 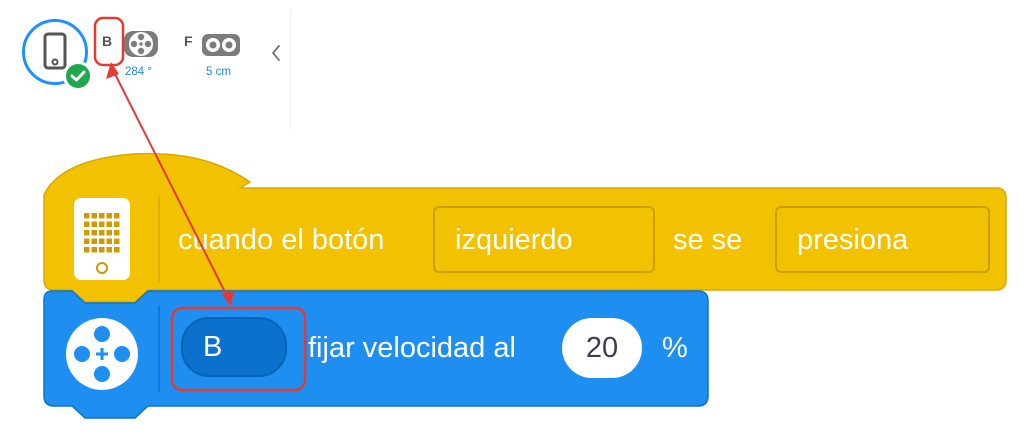 I want to click on button-action-value: presiona, so click(x=853, y=240).